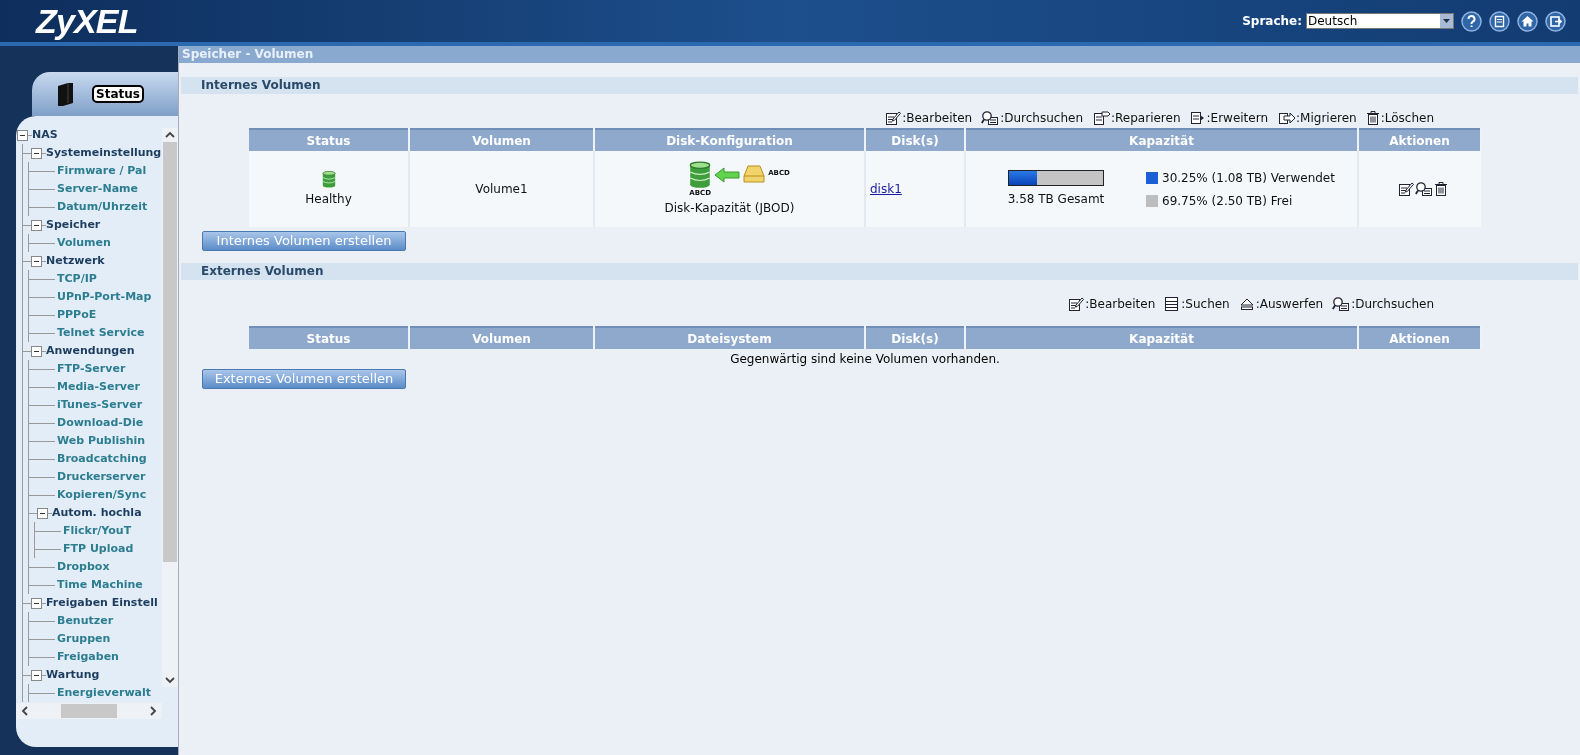 The image size is (1580, 755). What do you see at coordinates (102, 171) in the screenshot?
I see `tree-item: Firmware / Pal` at bounding box center [102, 171].